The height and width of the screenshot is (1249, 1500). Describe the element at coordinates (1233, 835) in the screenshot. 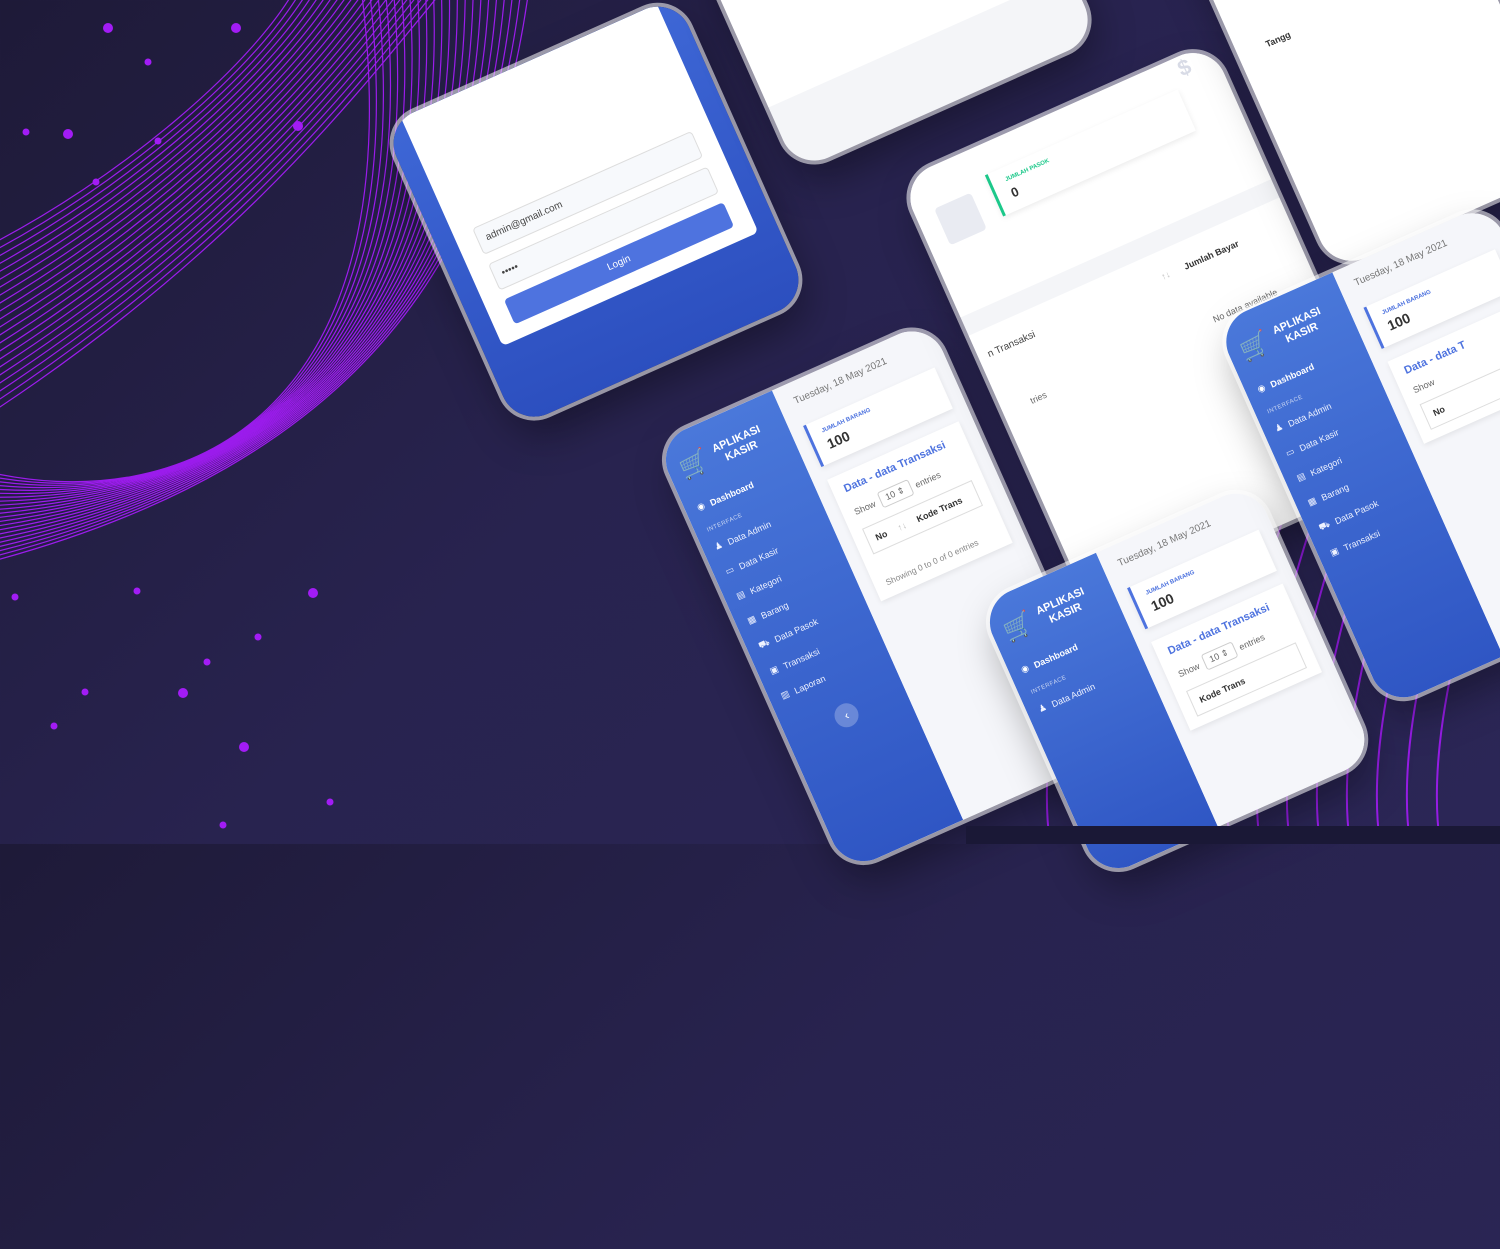

I see `bottom-strip` at that location.